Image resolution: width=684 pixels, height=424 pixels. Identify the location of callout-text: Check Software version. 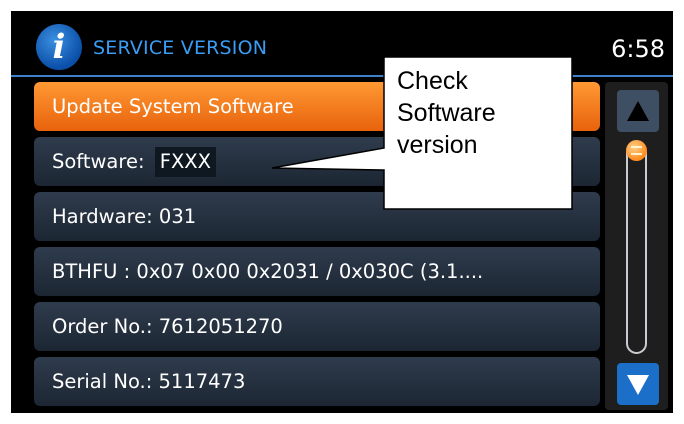
(477, 113).